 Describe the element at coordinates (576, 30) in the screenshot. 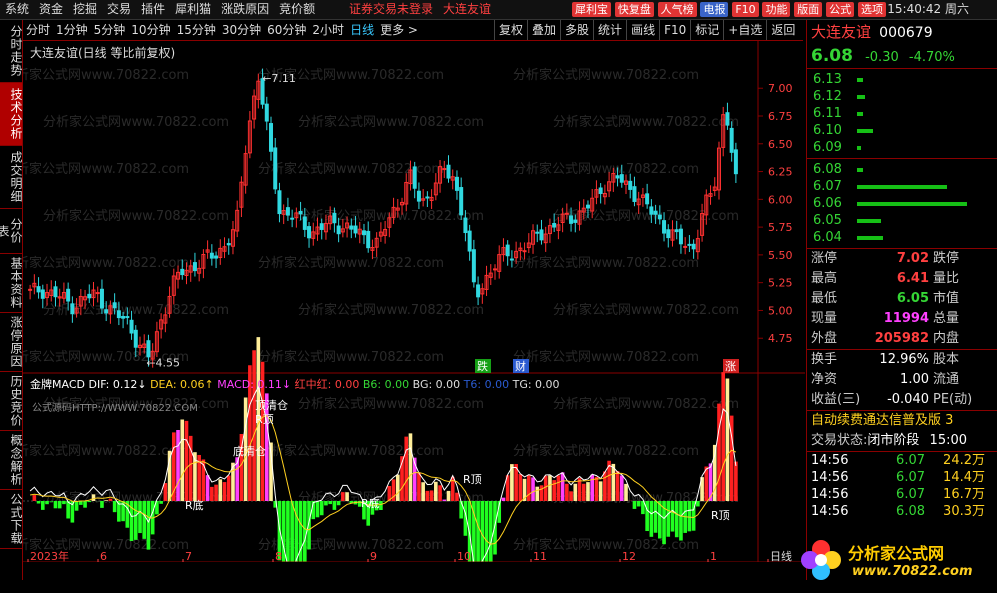

I see `multi-stock-button: 多股` at that location.